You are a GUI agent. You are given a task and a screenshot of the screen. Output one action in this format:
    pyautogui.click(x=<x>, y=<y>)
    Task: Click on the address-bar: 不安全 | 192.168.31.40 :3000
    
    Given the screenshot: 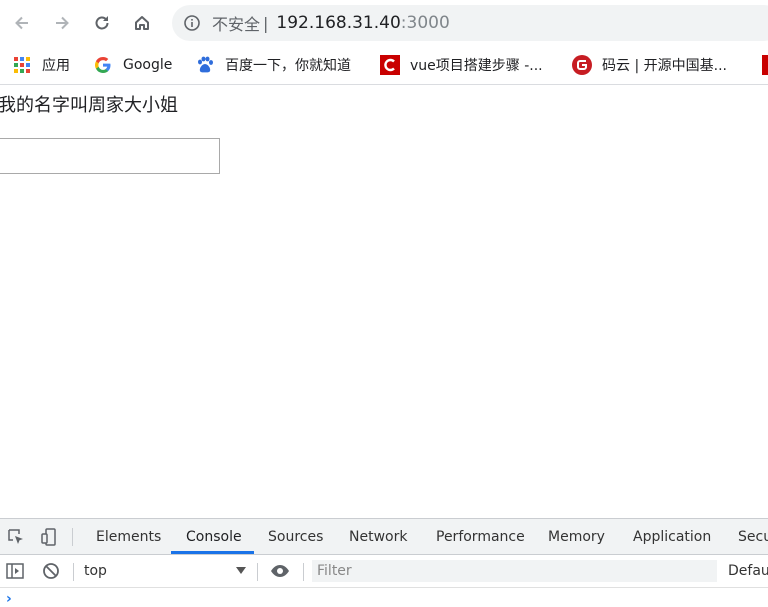 What is the action you would take?
    pyautogui.click(x=470, y=23)
    